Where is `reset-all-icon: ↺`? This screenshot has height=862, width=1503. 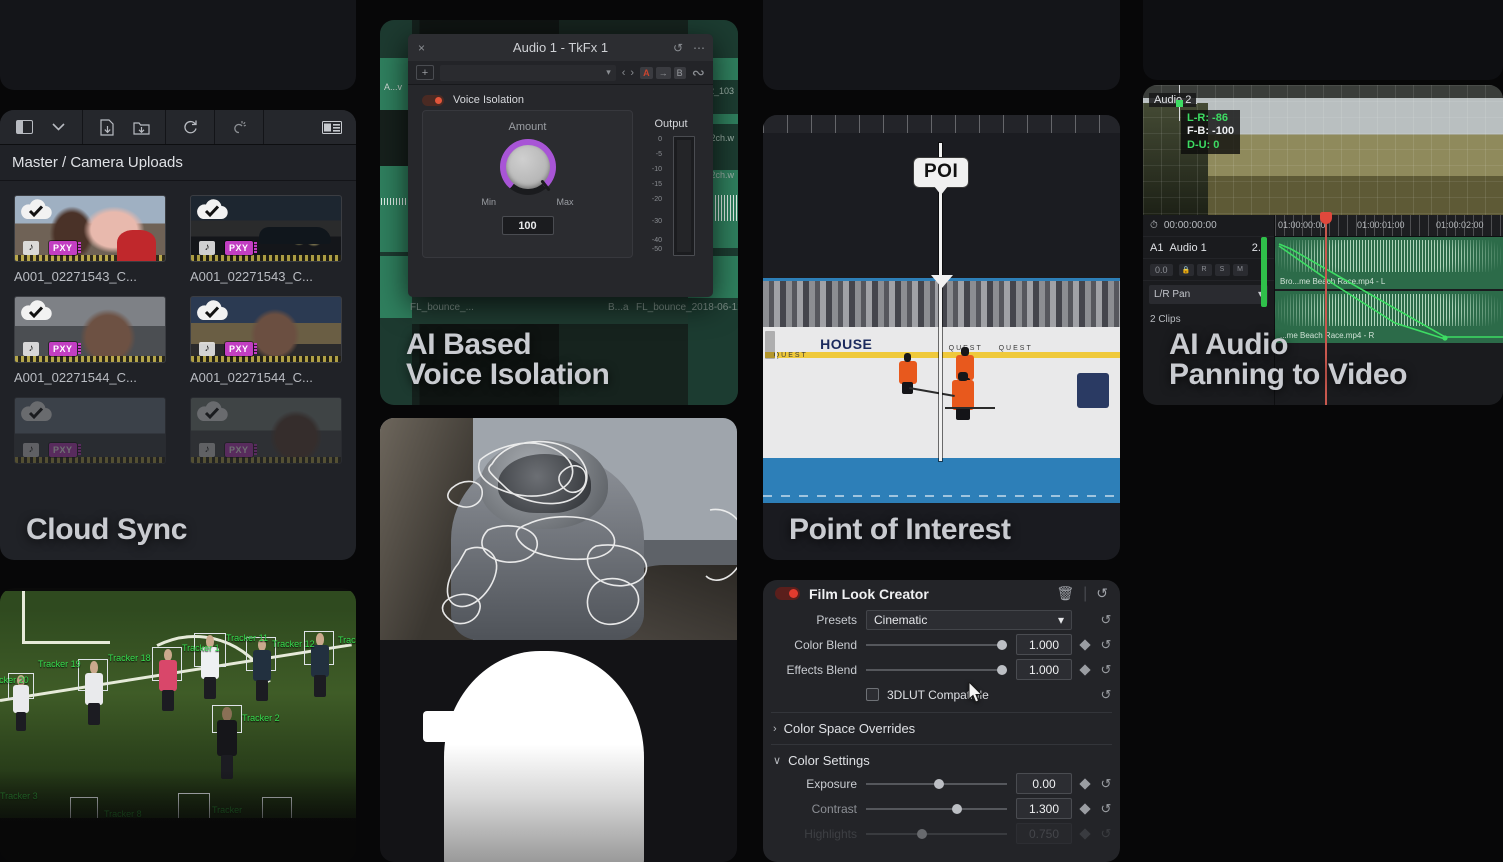
reset-all-icon: ↺ is located at coordinates (1102, 593).